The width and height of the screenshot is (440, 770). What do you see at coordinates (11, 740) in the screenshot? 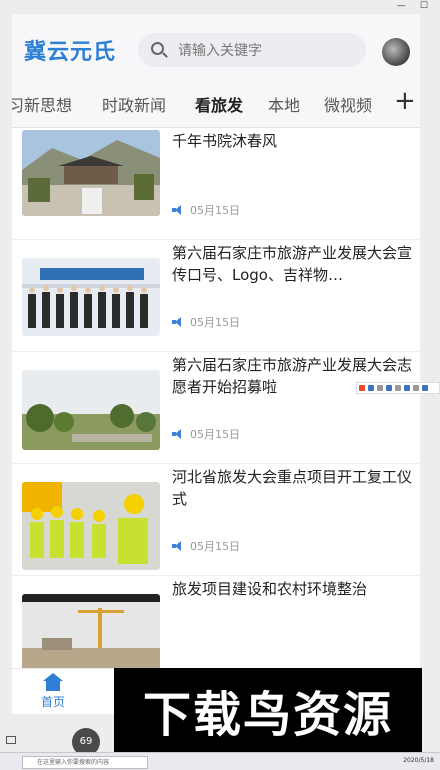
I see `side-icon` at bounding box center [11, 740].